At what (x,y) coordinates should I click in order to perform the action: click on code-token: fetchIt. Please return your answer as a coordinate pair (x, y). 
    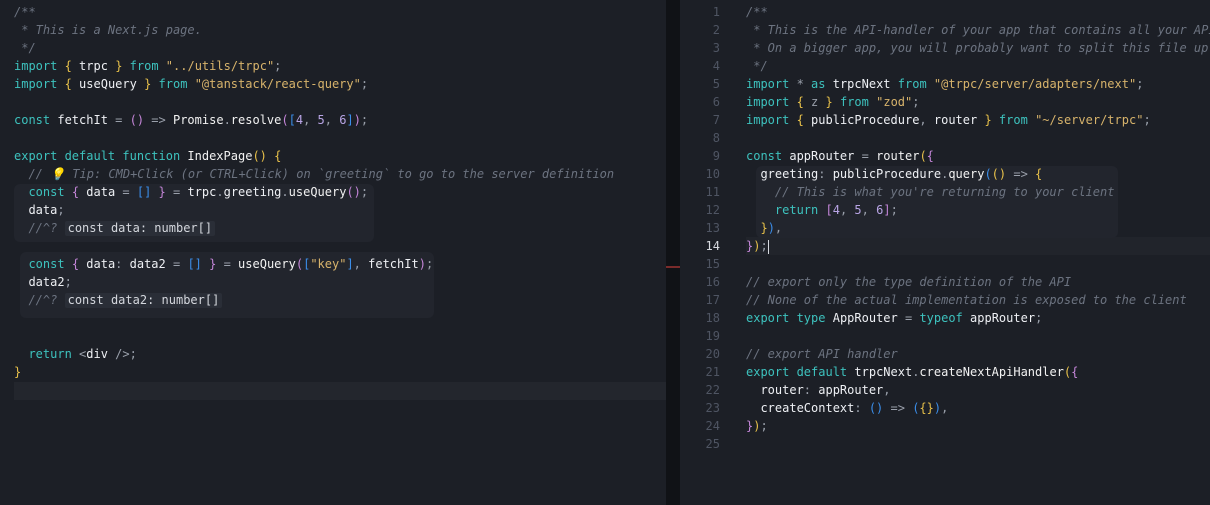
    Looking at the image, I should click on (82, 120).